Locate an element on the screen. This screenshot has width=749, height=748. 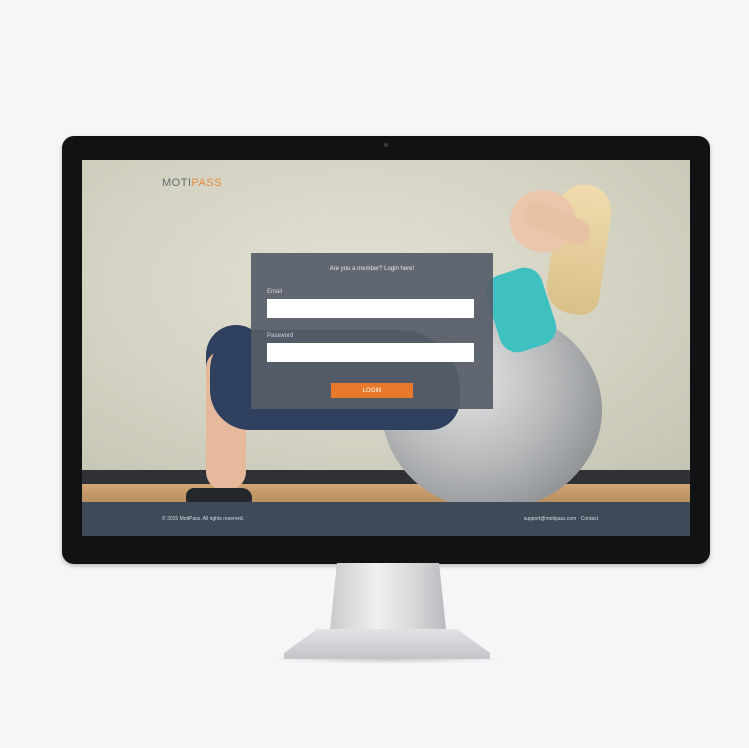
brand-logo: MOTIPASS is located at coordinates (192, 183).